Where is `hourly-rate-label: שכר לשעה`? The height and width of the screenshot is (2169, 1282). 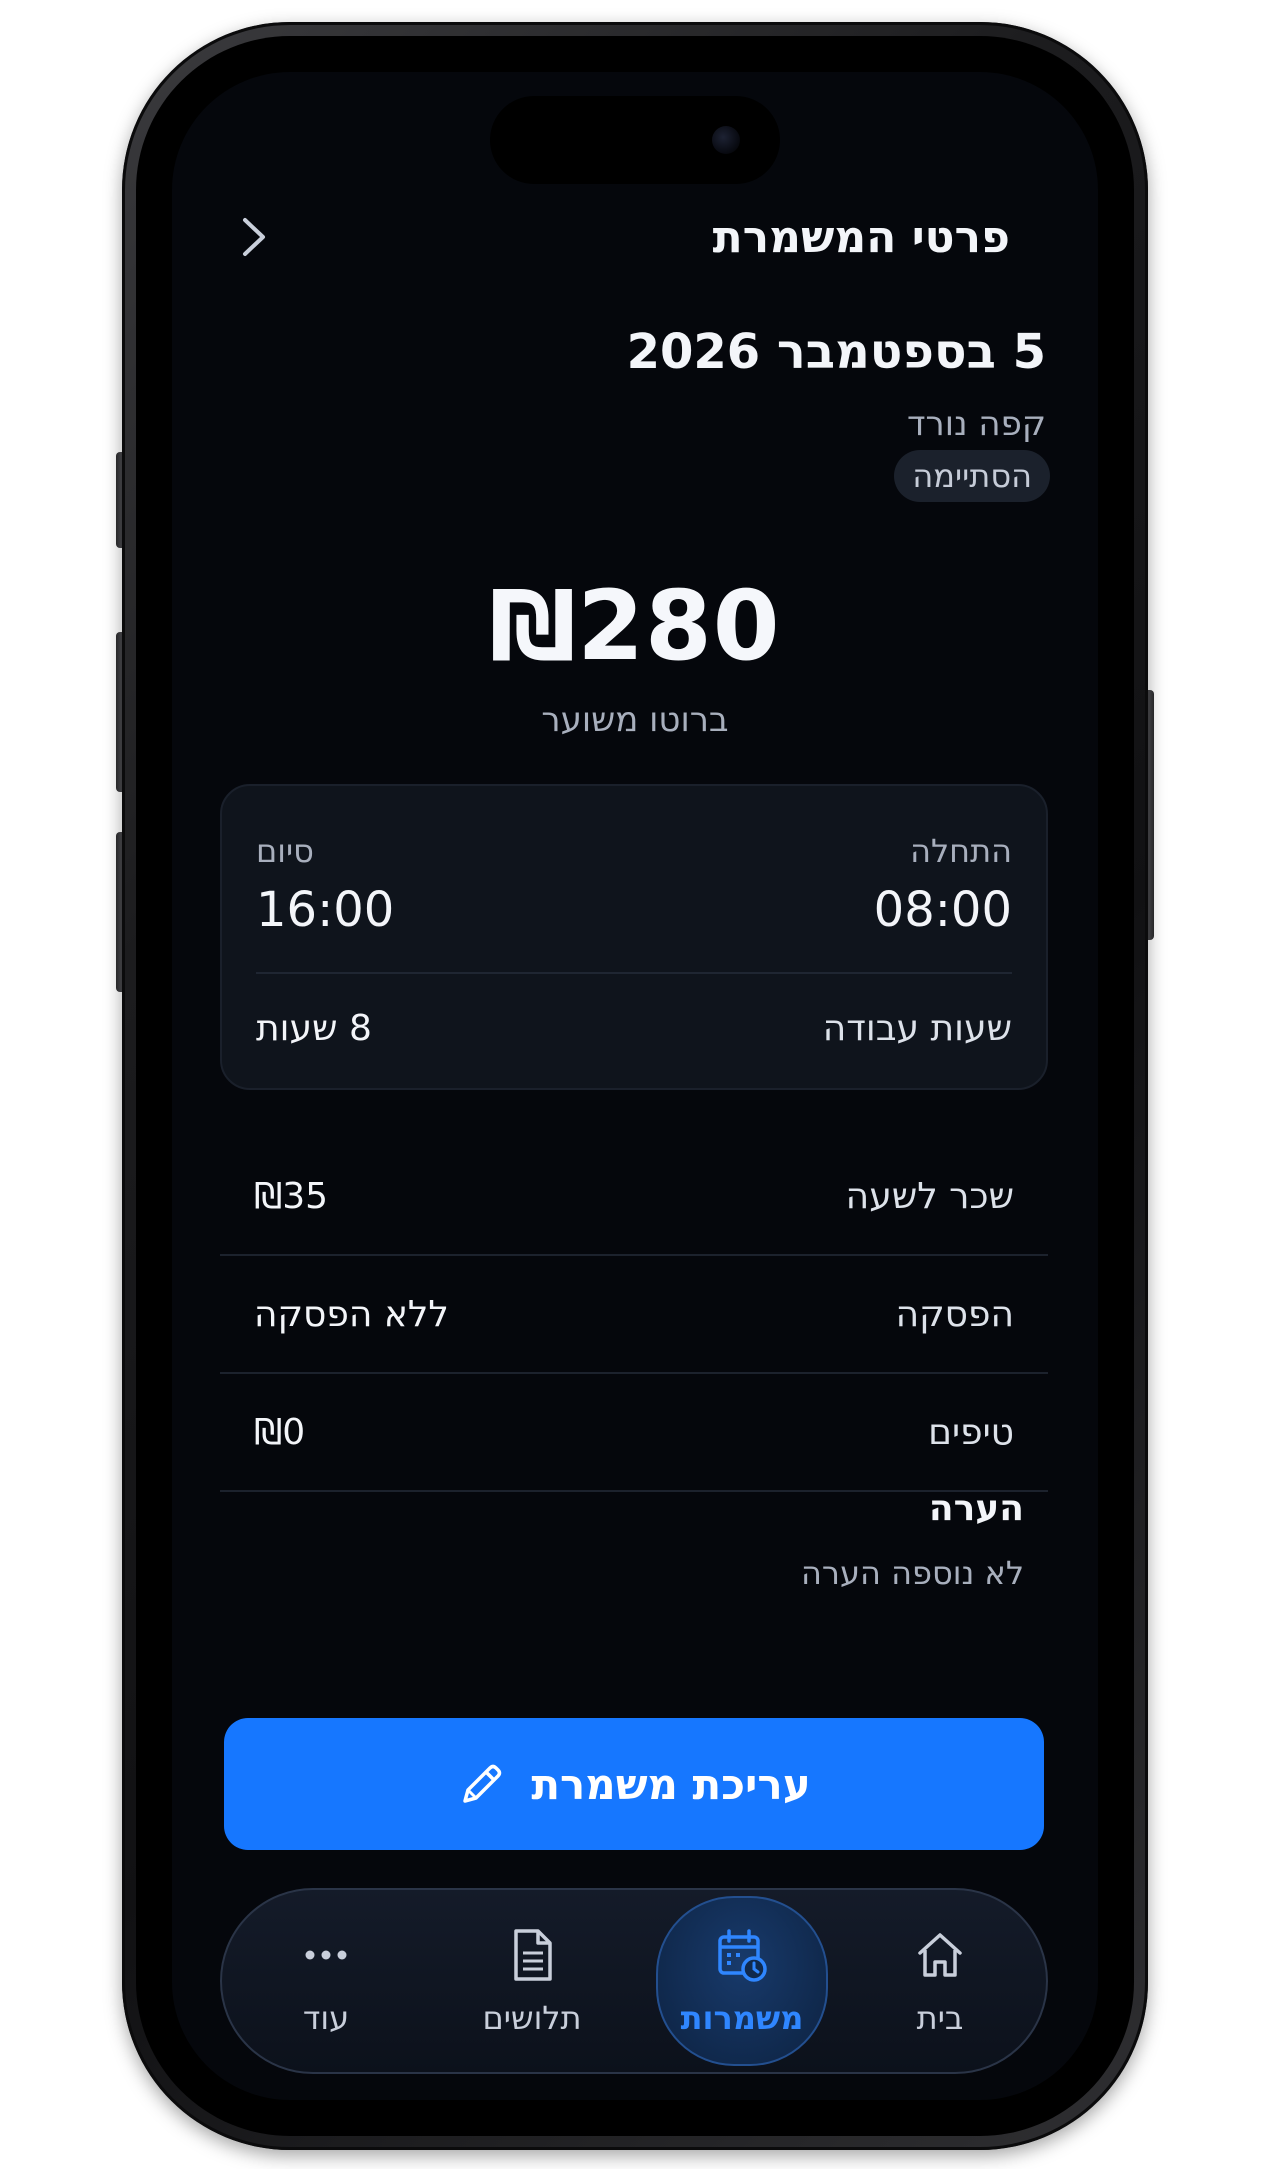
hourly-rate-label: שכר לשעה is located at coordinates (929, 1196).